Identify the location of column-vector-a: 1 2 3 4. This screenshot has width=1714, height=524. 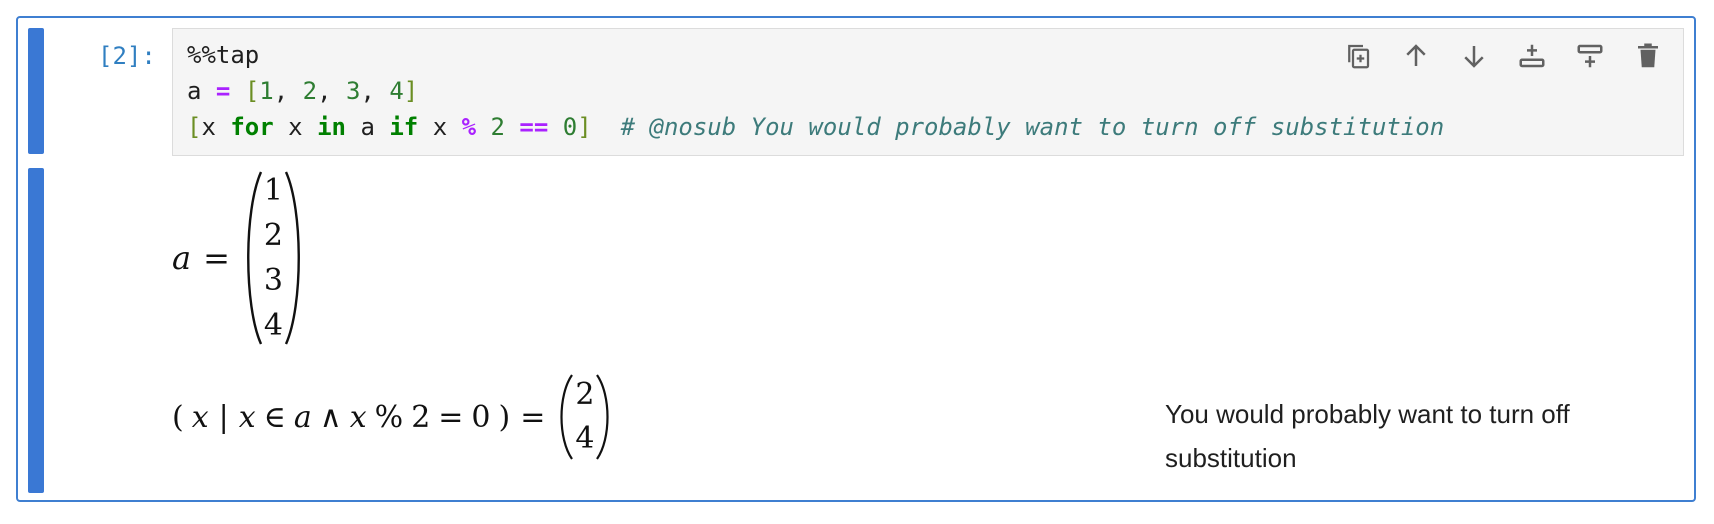
(273, 258).